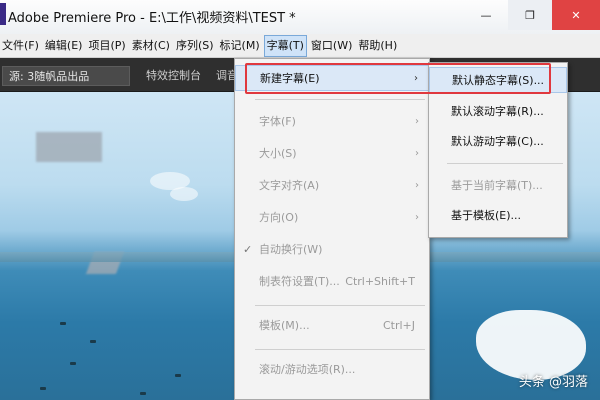 Image resolution: width=600 pixels, height=400 pixels. What do you see at coordinates (3, 14) in the screenshot?
I see `premiere-logo-icon` at bounding box center [3, 14].